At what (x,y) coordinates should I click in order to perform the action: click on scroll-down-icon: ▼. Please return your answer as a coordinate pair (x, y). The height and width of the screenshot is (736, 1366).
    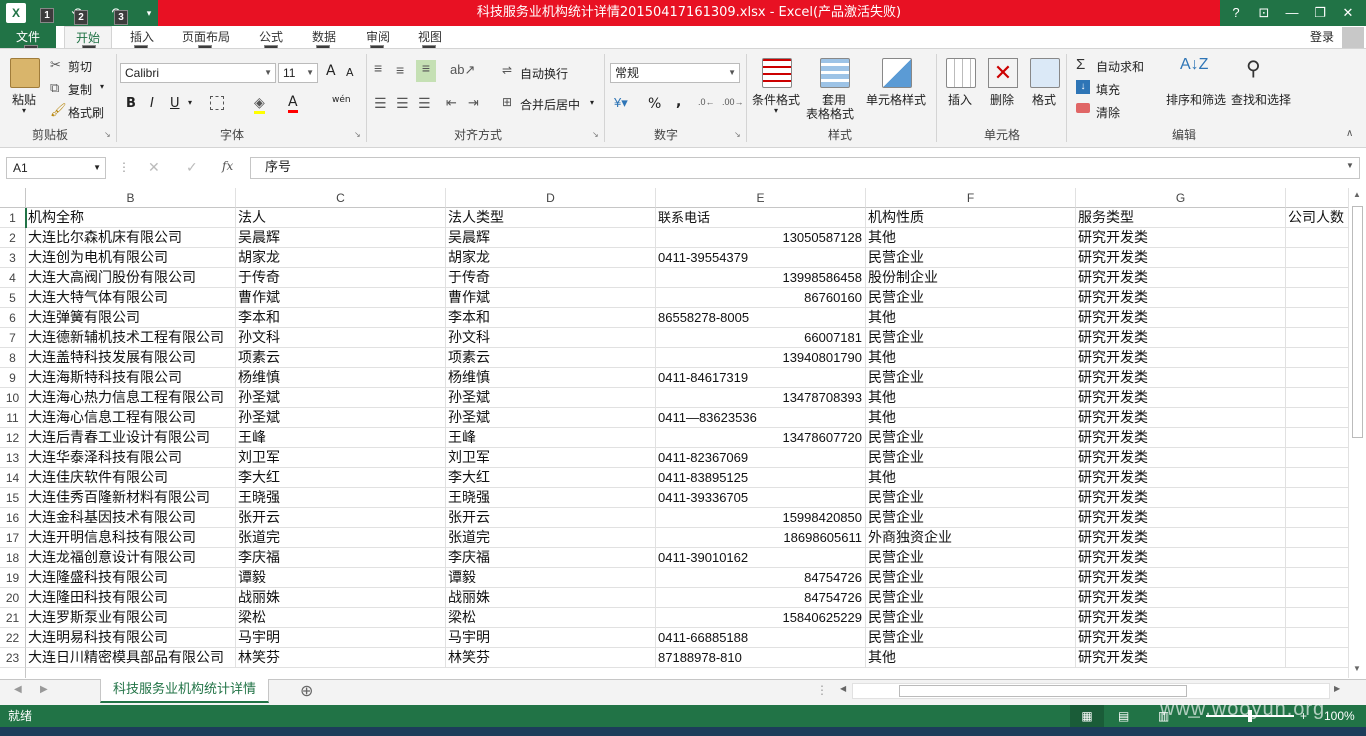
    Looking at the image, I should click on (1357, 668).